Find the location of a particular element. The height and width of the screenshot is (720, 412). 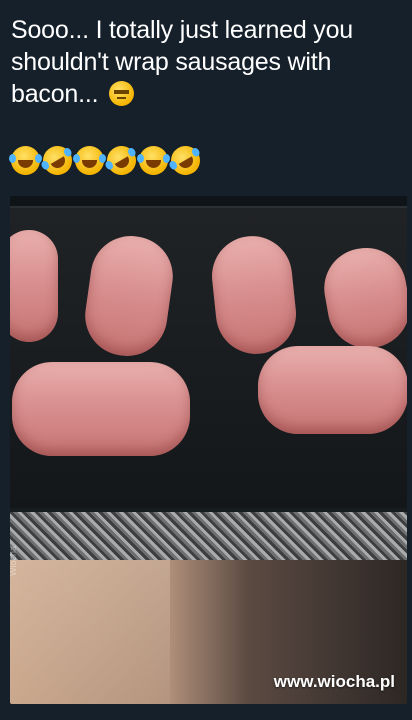

granite-counter is located at coordinates (208, 536).